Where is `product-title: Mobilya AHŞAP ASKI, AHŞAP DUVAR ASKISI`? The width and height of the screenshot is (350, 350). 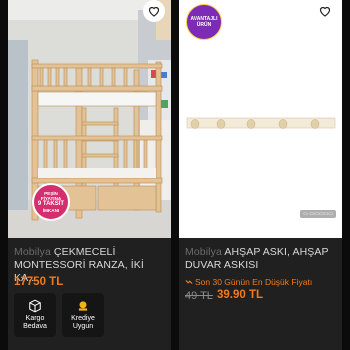
product-title: Mobilya AHŞAP ASKI, AHŞAP DUVAR ASKISI is located at coordinates (261, 259).